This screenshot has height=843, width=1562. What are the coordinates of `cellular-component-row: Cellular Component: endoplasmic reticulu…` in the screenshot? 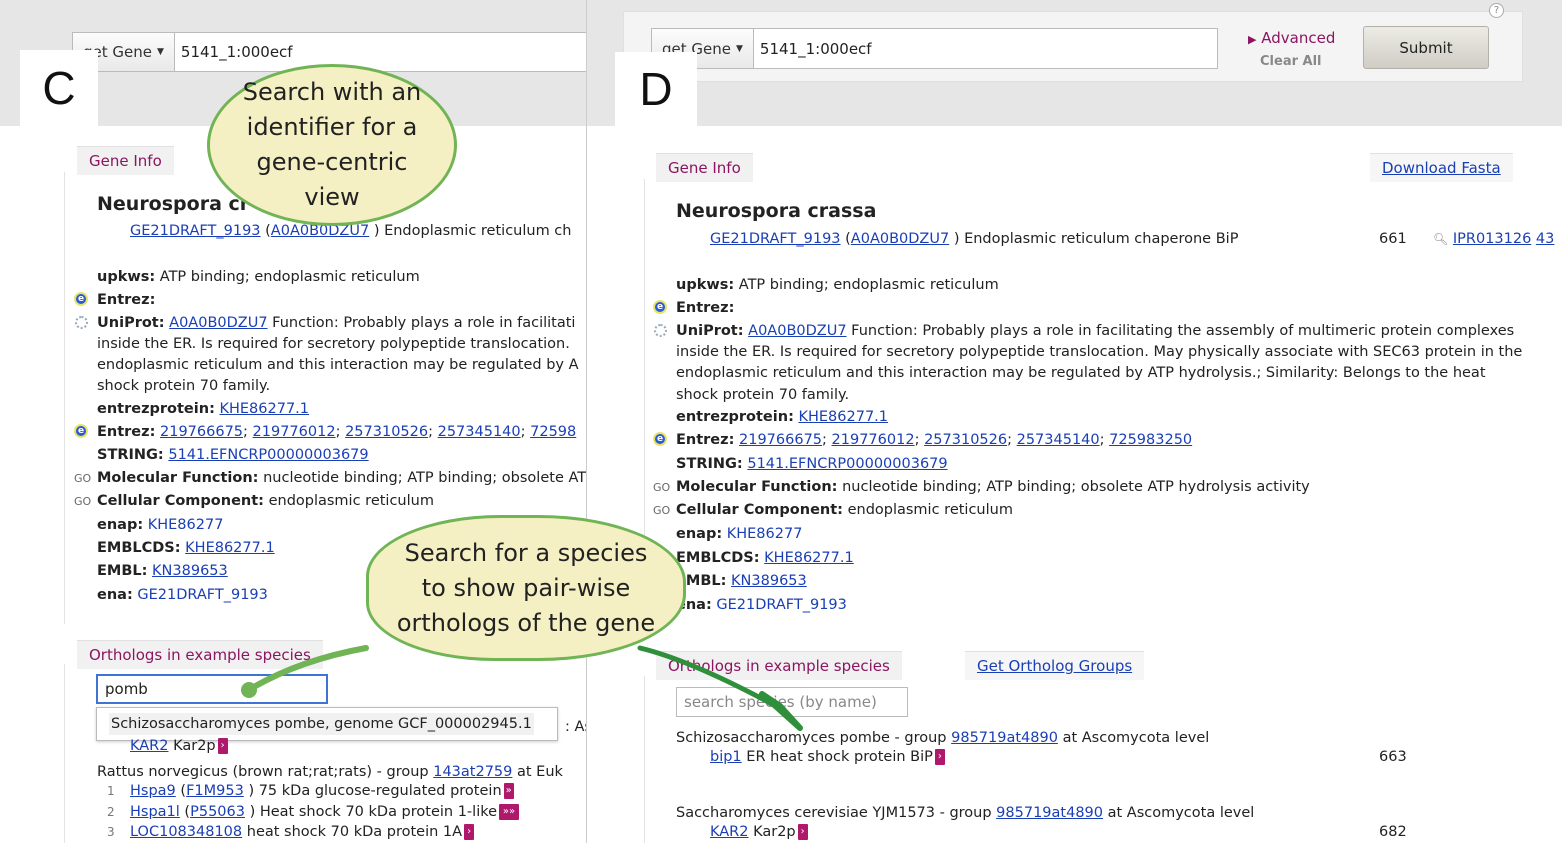 It's located at (265, 501).